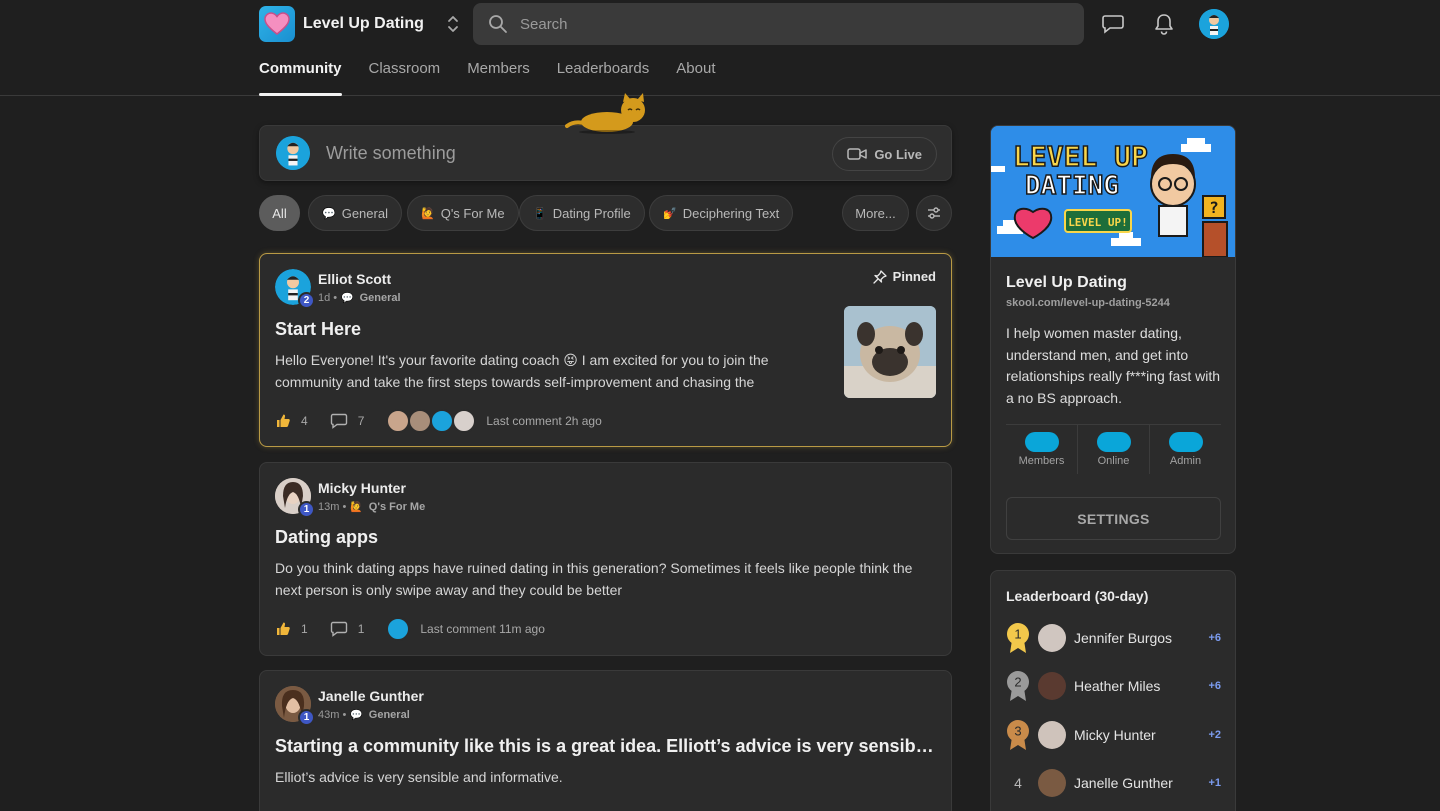  What do you see at coordinates (405, 78) in the screenshot?
I see `tab-classroom: Classroom` at bounding box center [405, 78].